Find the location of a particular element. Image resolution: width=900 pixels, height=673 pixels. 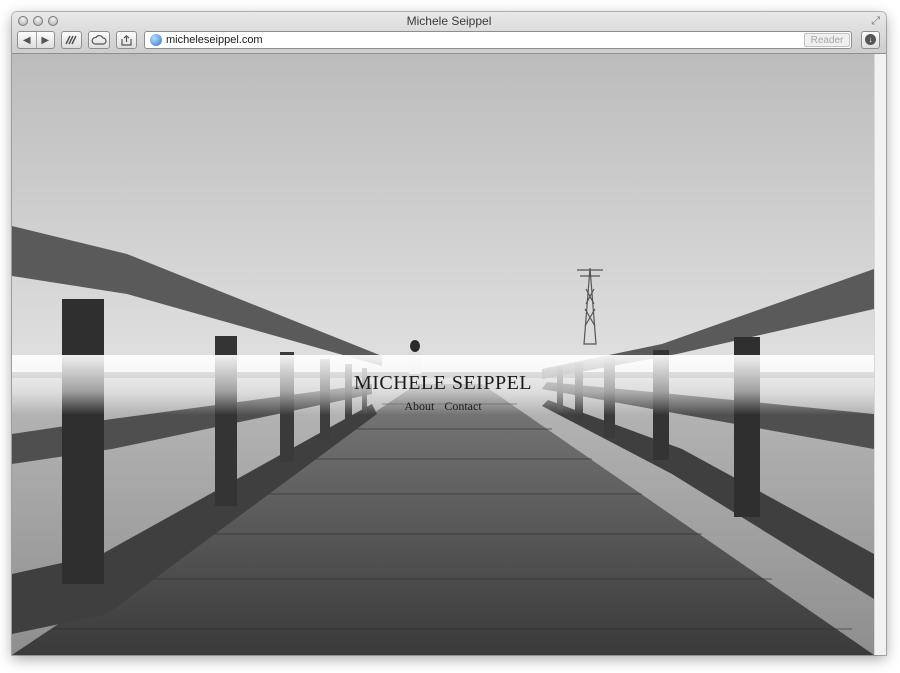

nav-link-about: About is located at coordinates (419, 406).